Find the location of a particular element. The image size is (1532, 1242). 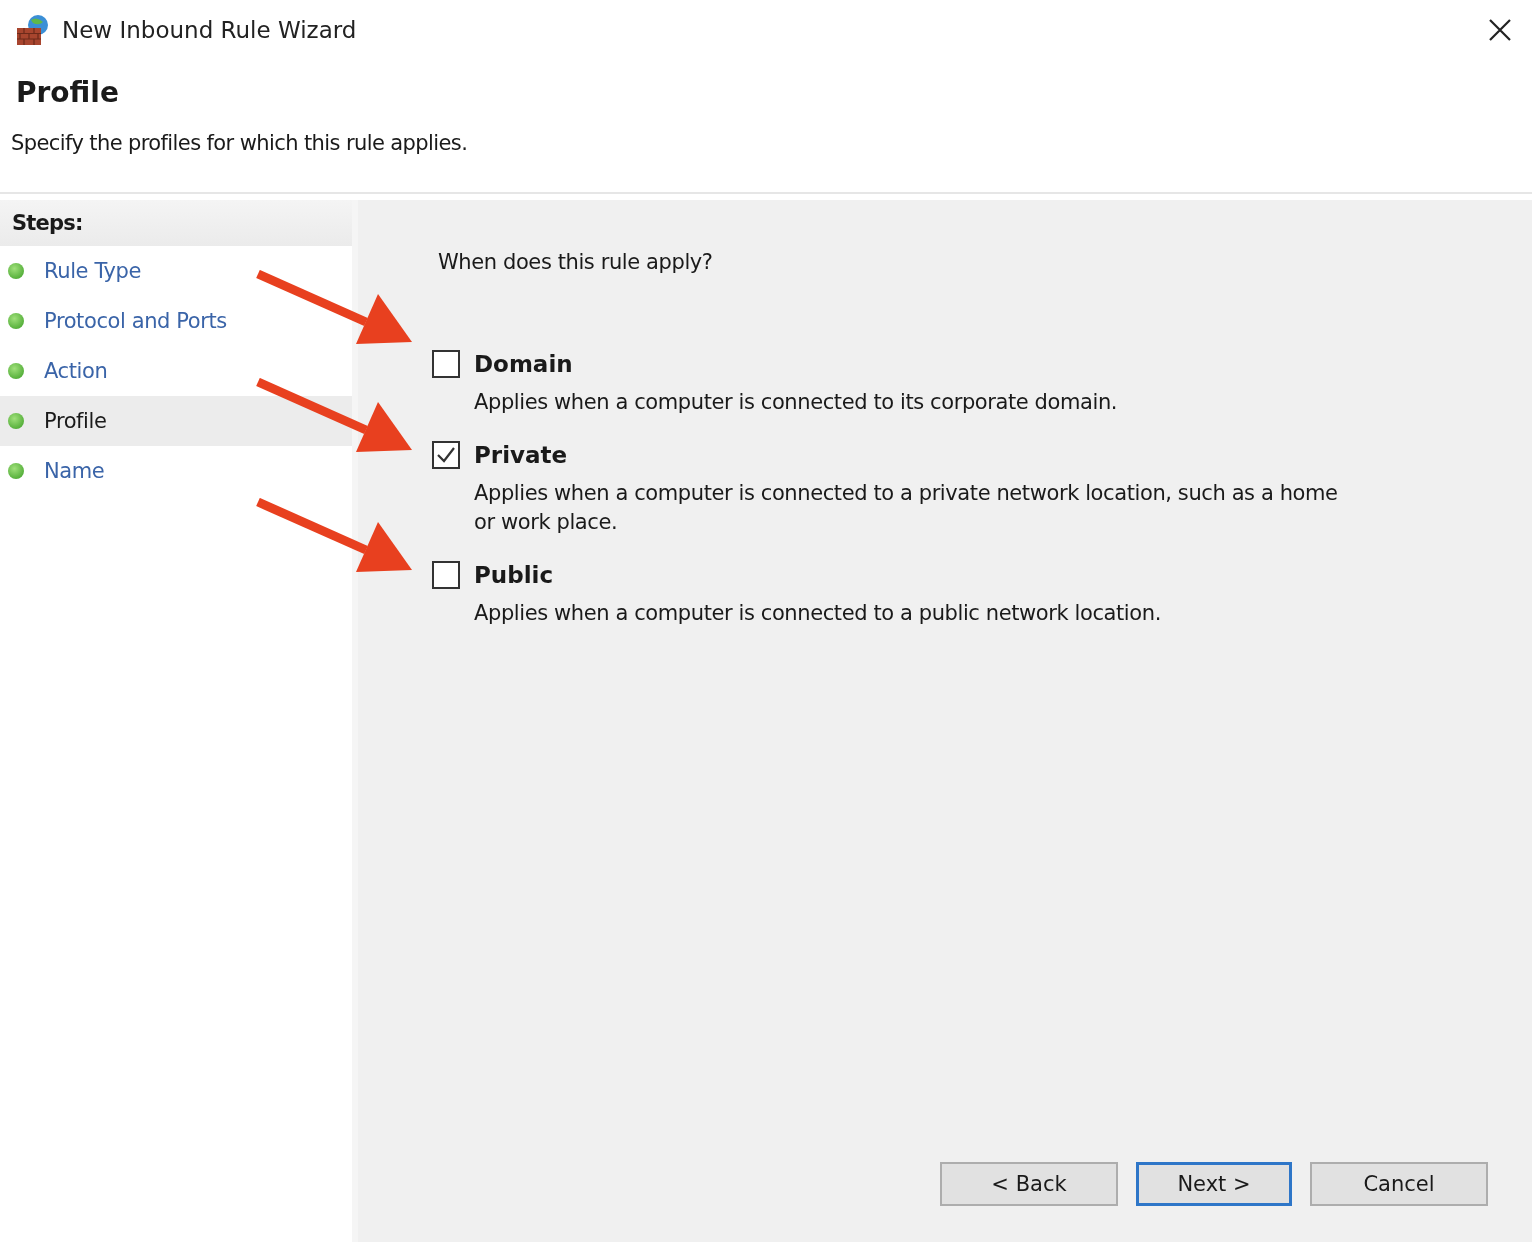

close-icon is located at coordinates (1500, 30).